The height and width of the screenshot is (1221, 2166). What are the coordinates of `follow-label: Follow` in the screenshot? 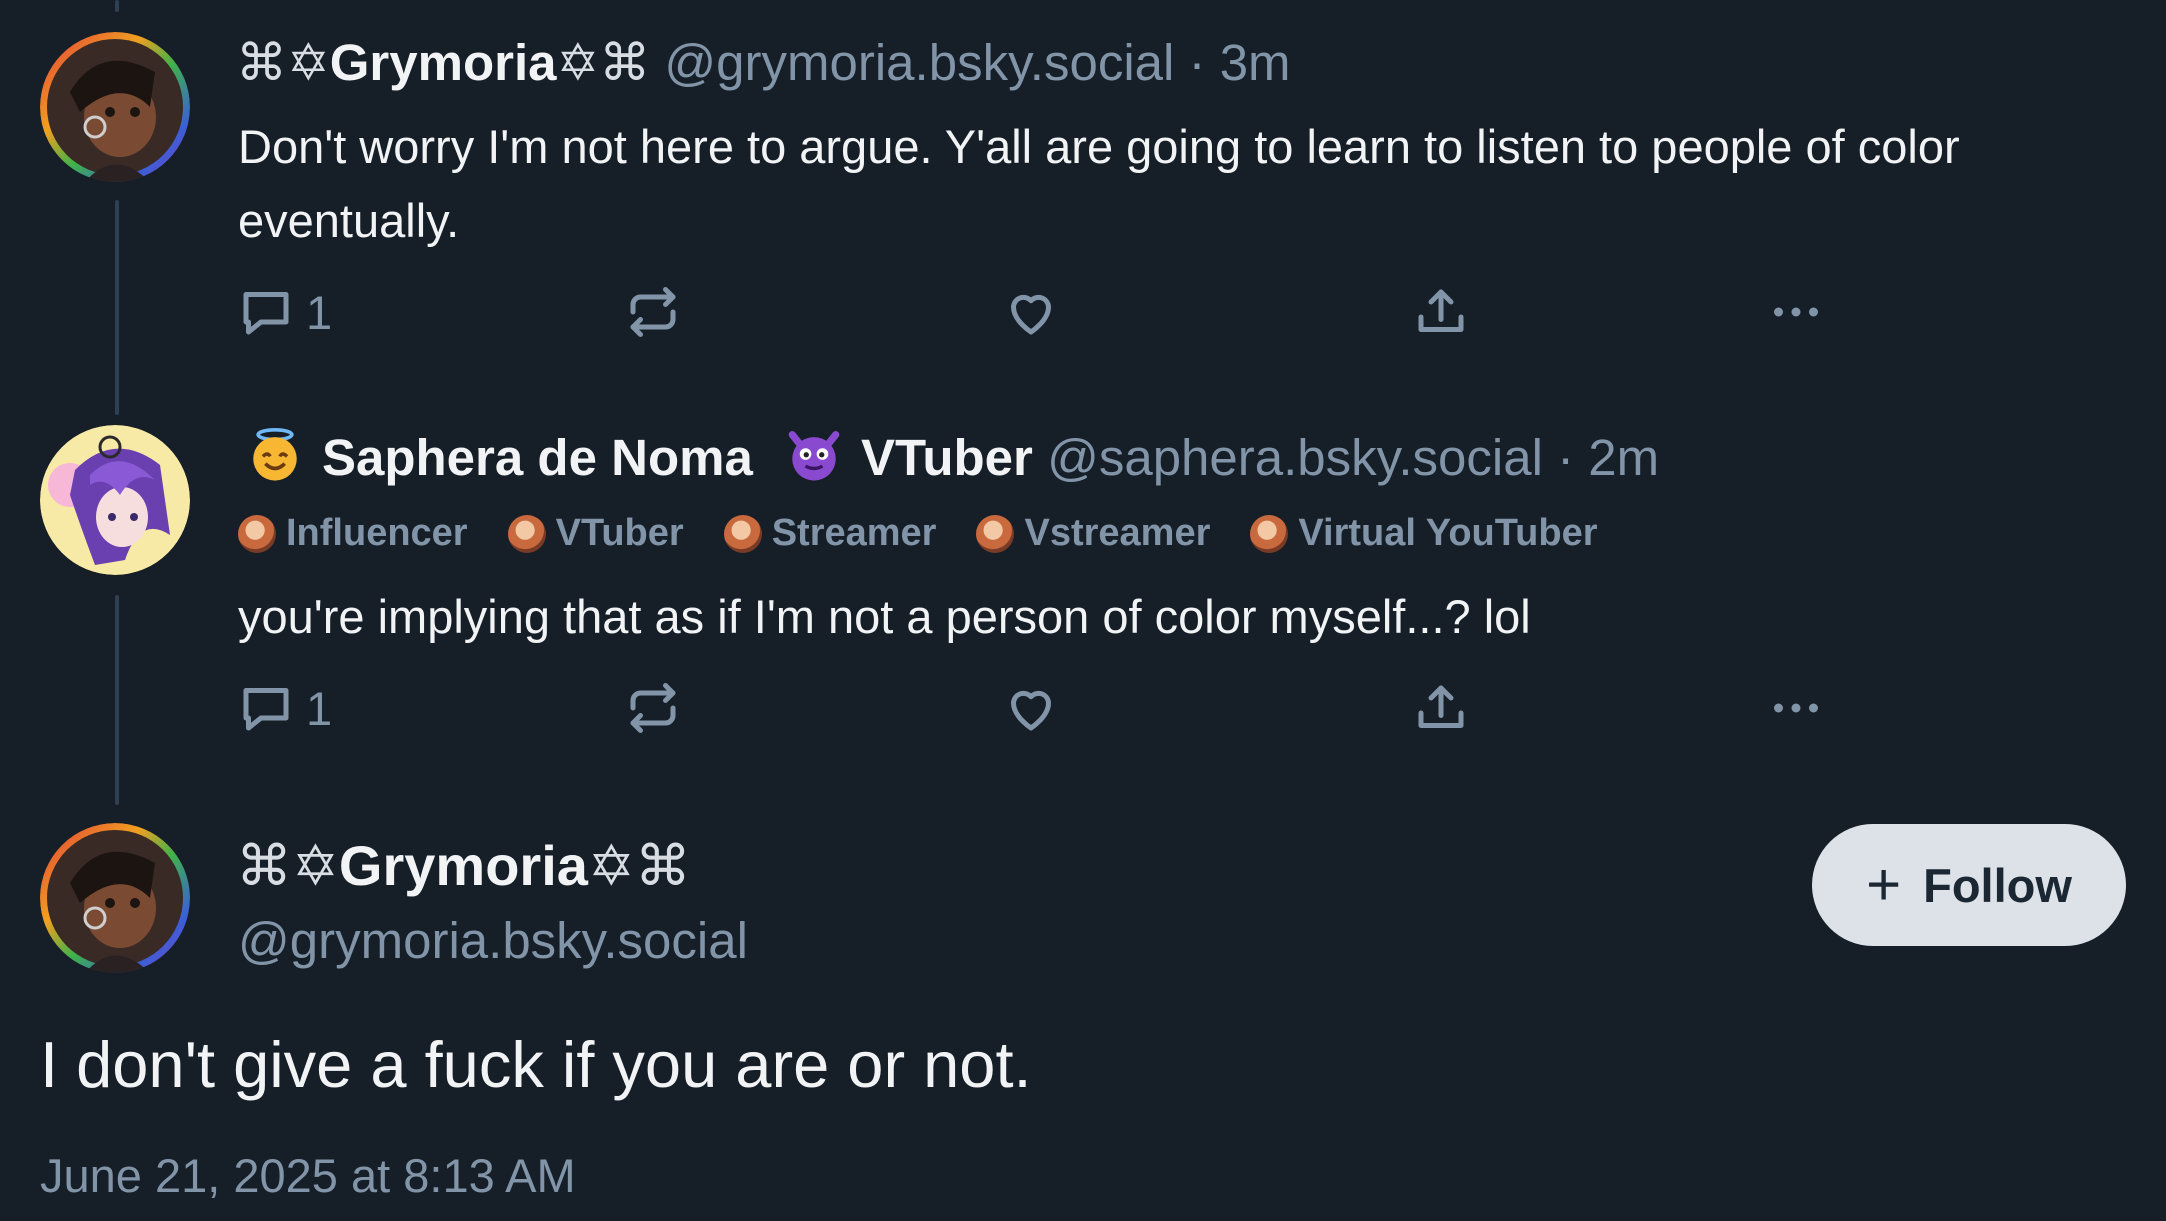 It's located at (1997, 885).